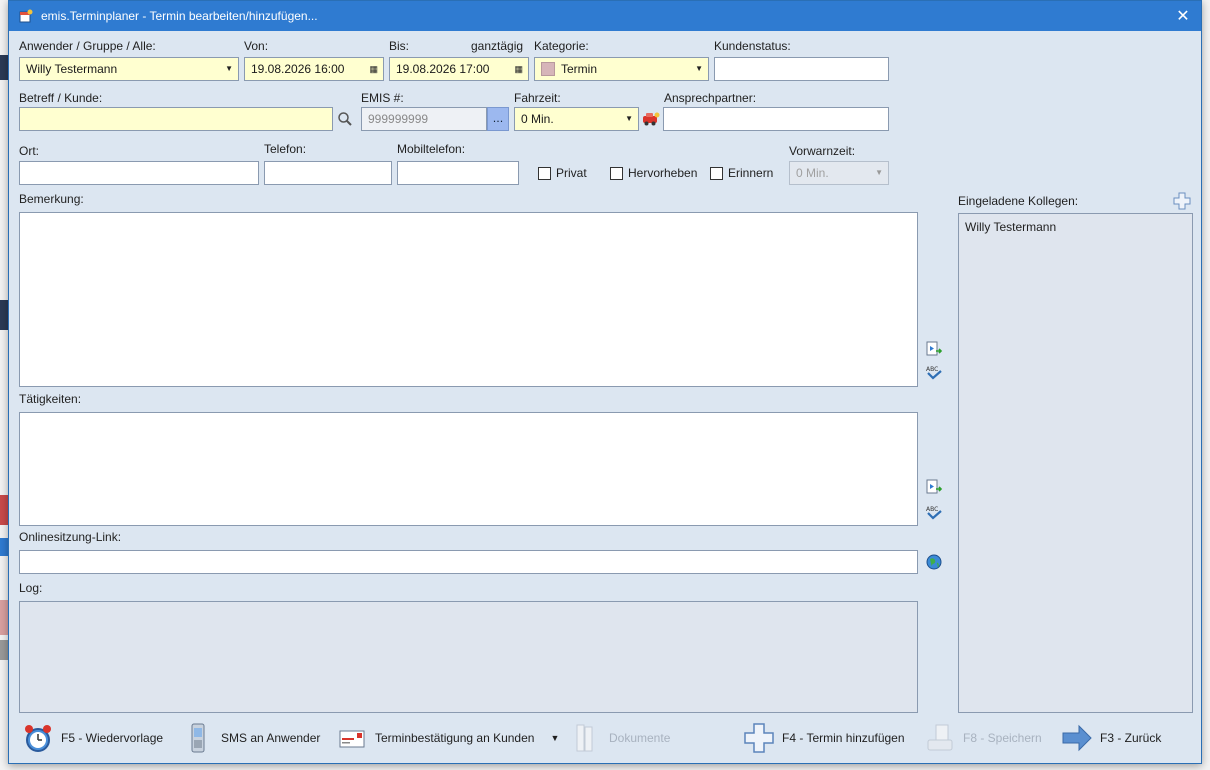  What do you see at coordinates (1075, 463) in the screenshot?
I see `kollegen-list: Willy Testermann` at bounding box center [1075, 463].